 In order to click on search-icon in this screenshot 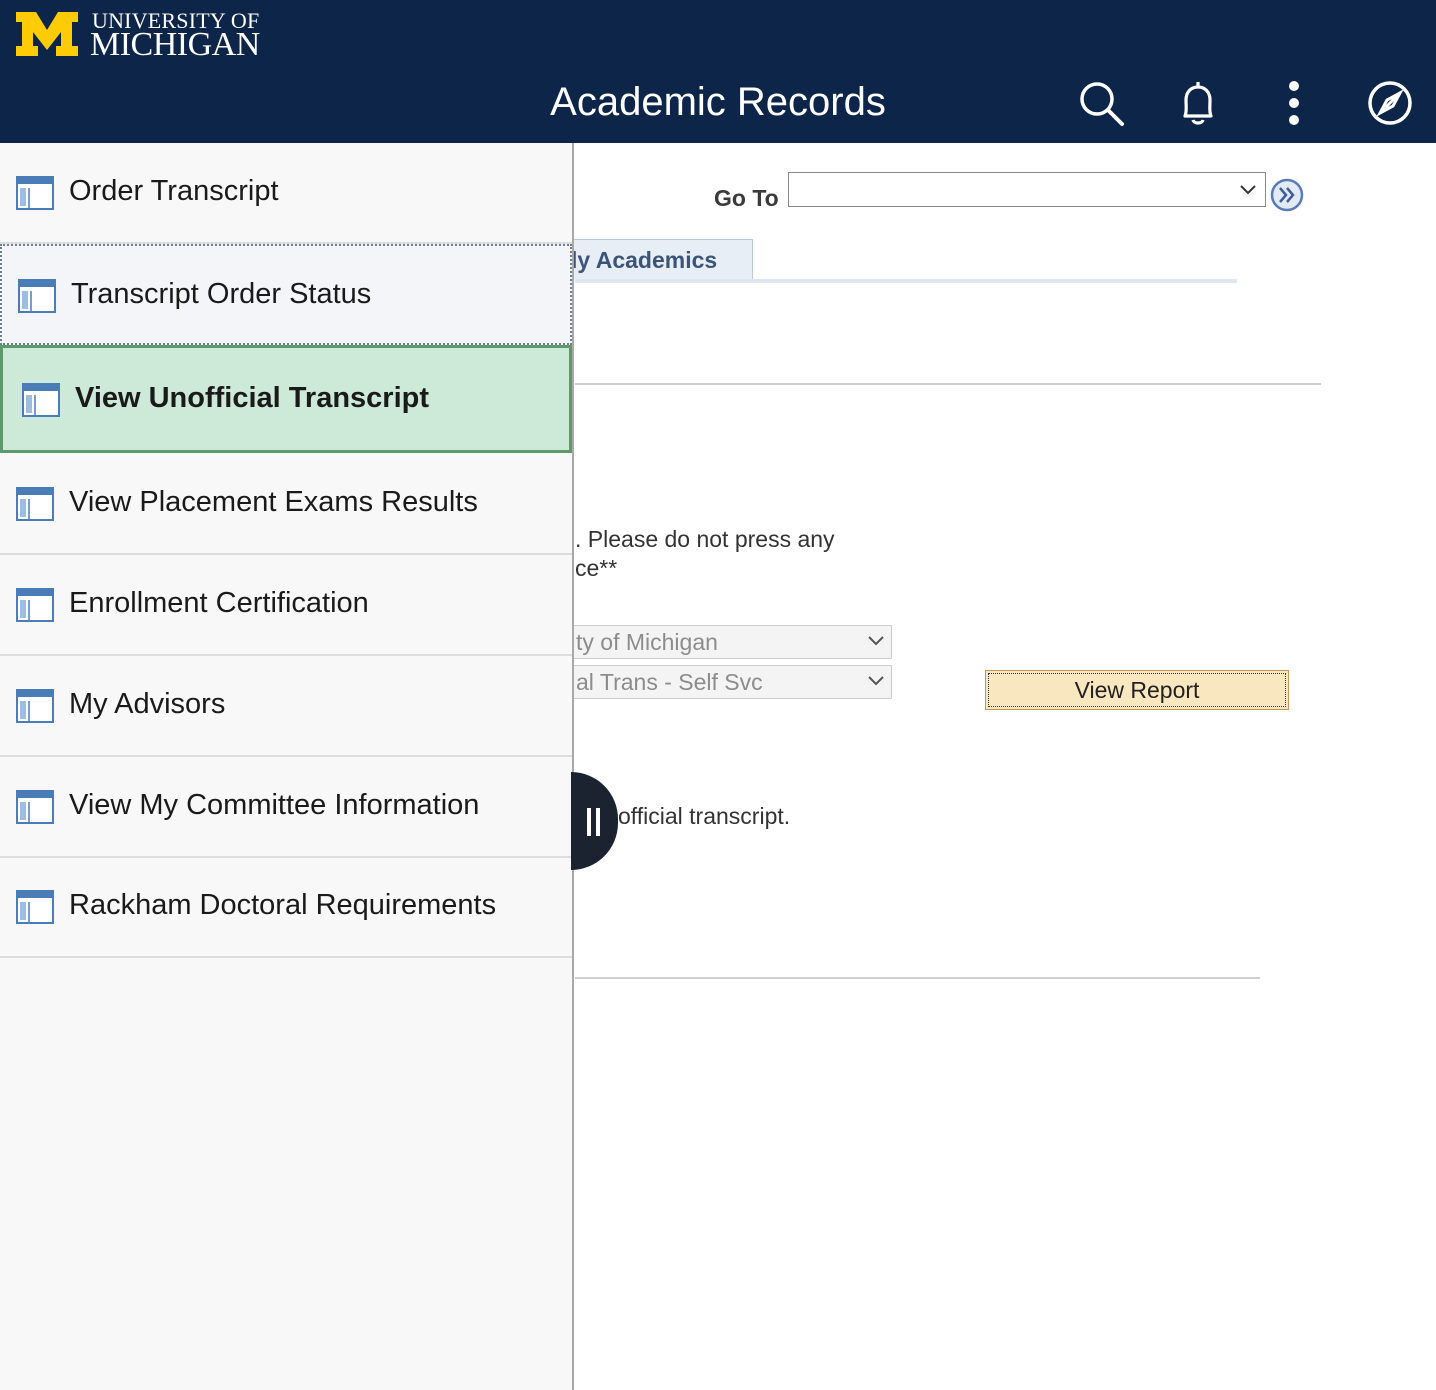, I will do `click(1101, 103)`.